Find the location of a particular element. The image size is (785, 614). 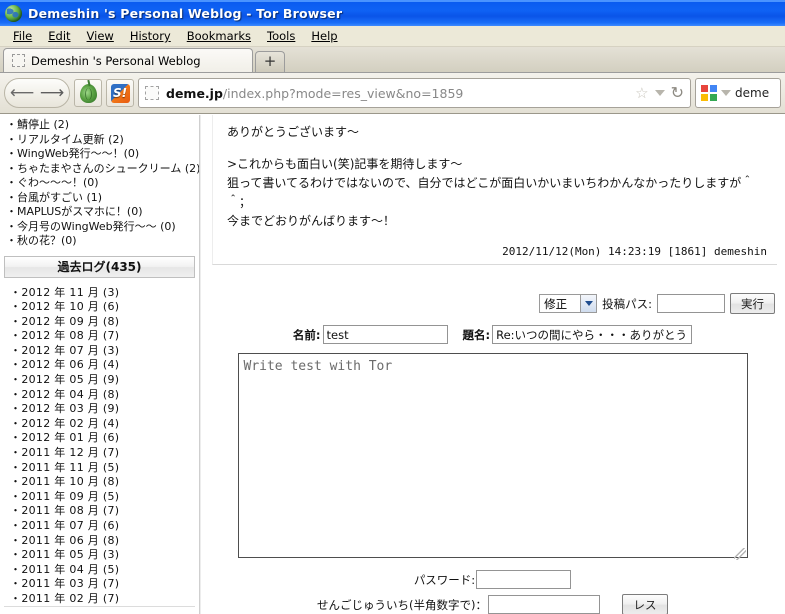

list-item: 2012 年 05 月 (9) is located at coordinates (104, 380).